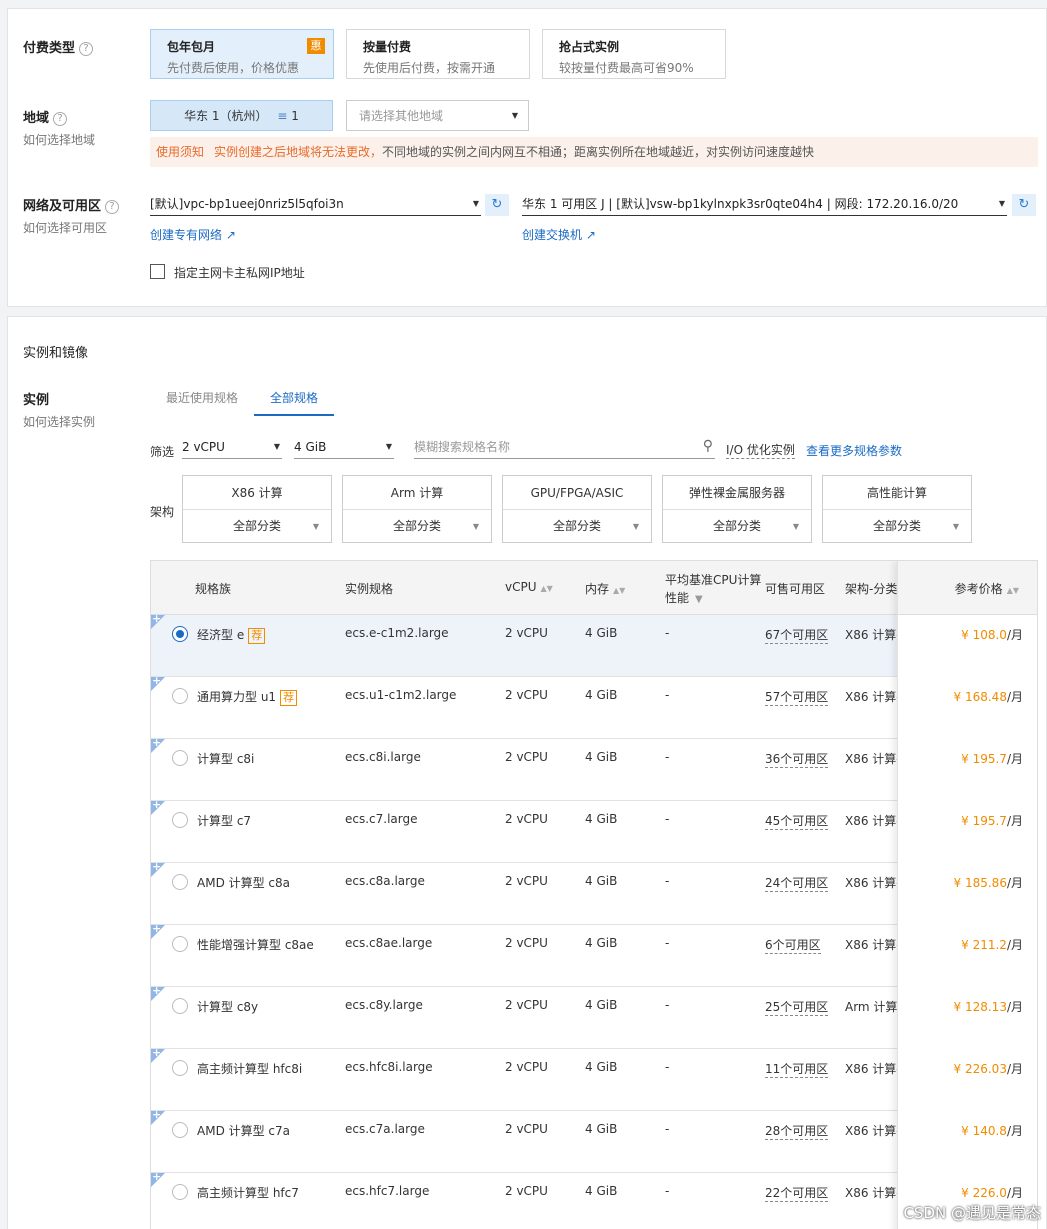 The width and height of the screenshot is (1047, 1229). Describe the element at coordinates (797, 1193) in the screenshot. I see `cell-zones: 22个可用区` at that location.